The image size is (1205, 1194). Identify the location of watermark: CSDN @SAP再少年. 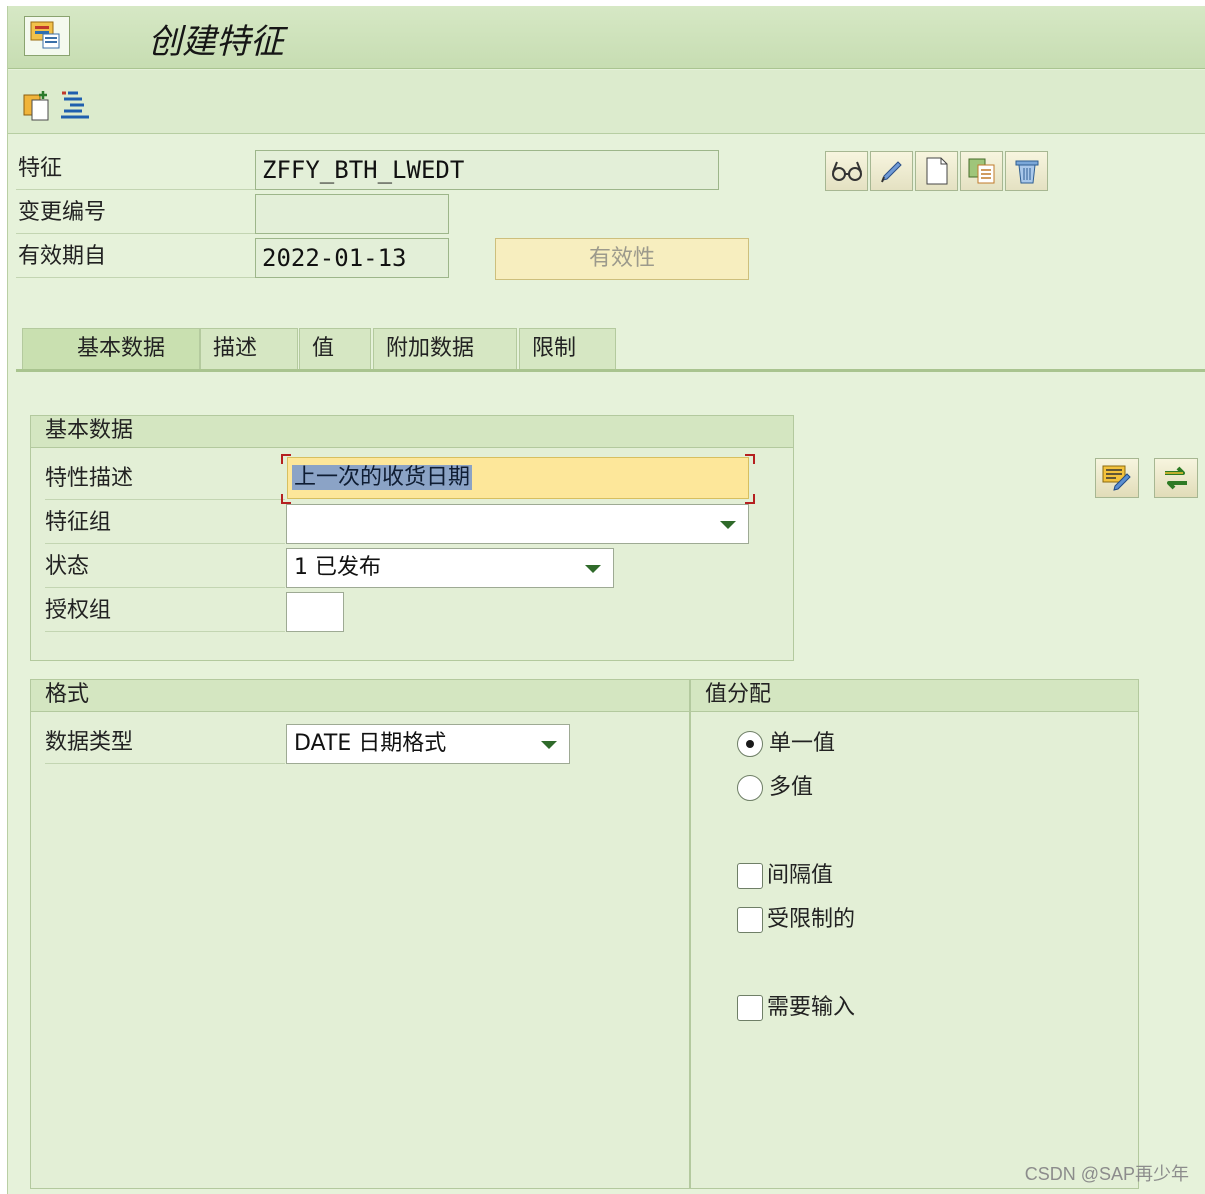
(1106, 1174).